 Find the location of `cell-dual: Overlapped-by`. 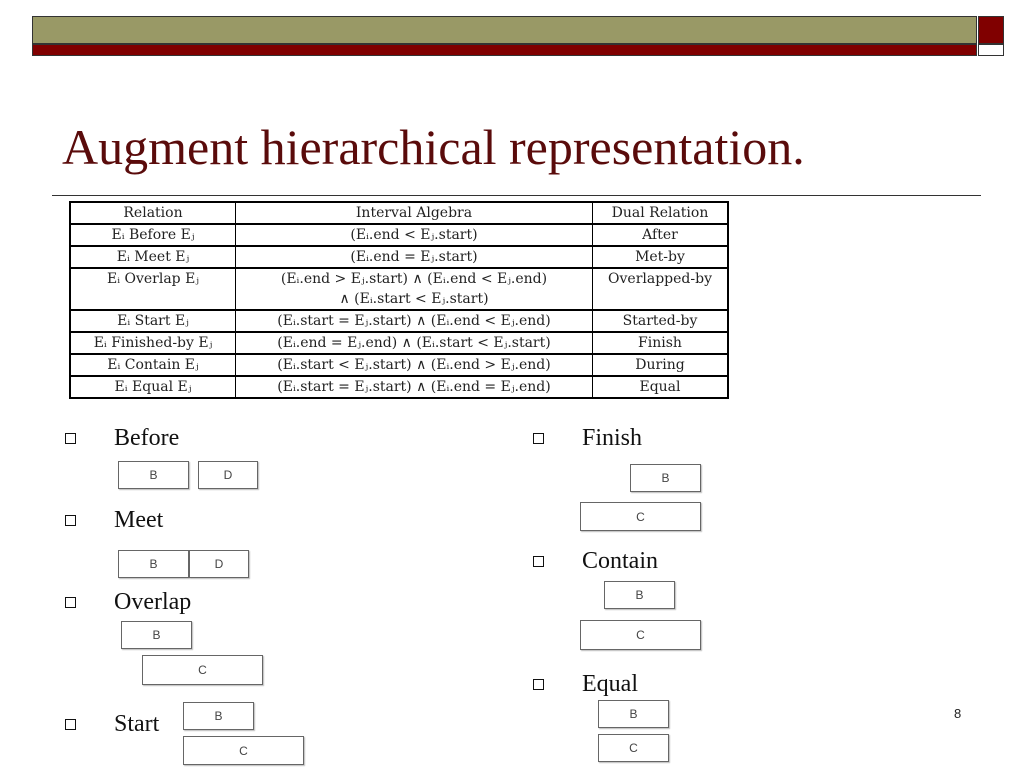

cell-dual: Overlapped-by is located at coordinates (660, 289).